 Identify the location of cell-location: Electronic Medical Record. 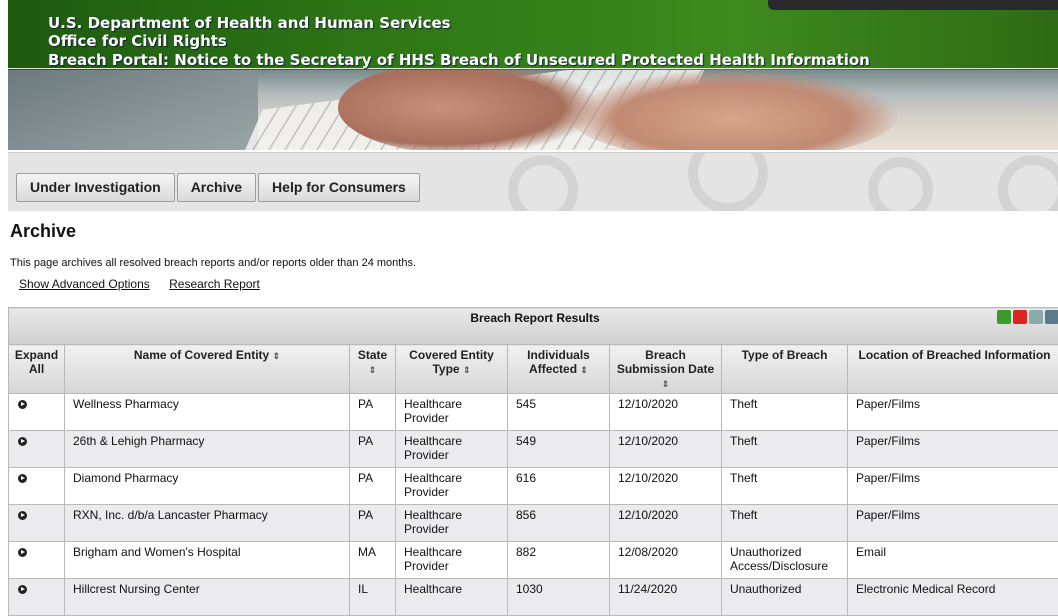
(953, 597).